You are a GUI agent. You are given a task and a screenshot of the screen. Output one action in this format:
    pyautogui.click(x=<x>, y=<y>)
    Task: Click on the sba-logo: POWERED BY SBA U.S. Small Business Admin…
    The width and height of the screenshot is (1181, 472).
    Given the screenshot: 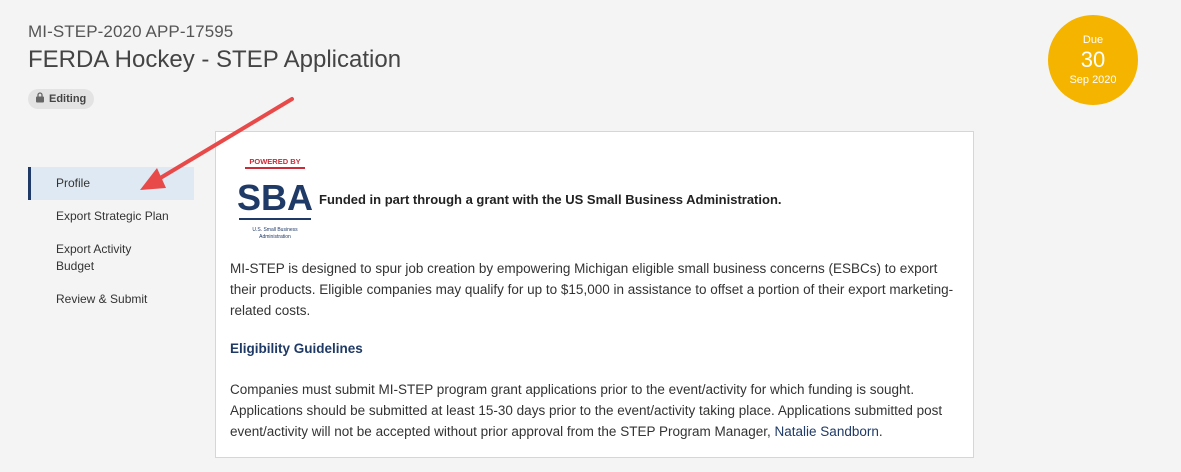 What is the action you would take?
    pyautogui.click(x=275, y=198)
    